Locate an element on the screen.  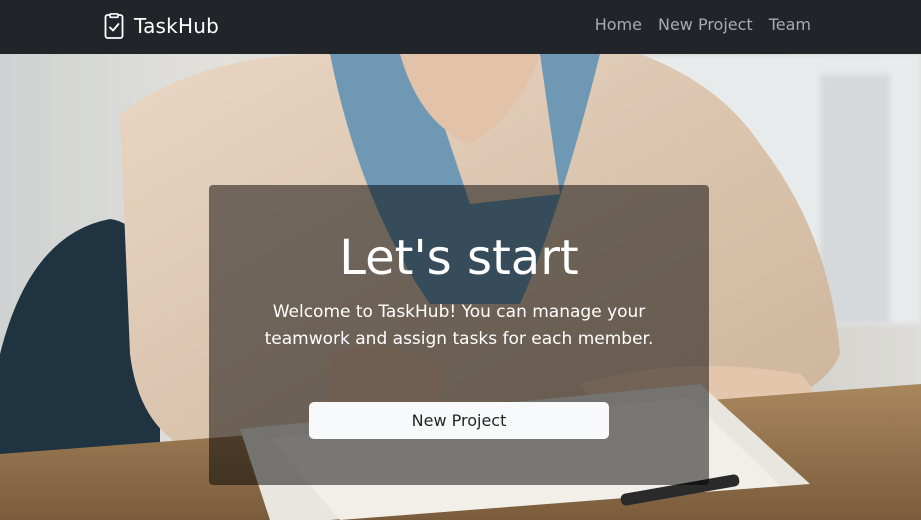
hero-title: Let's start is located at coordinates (459, 258).